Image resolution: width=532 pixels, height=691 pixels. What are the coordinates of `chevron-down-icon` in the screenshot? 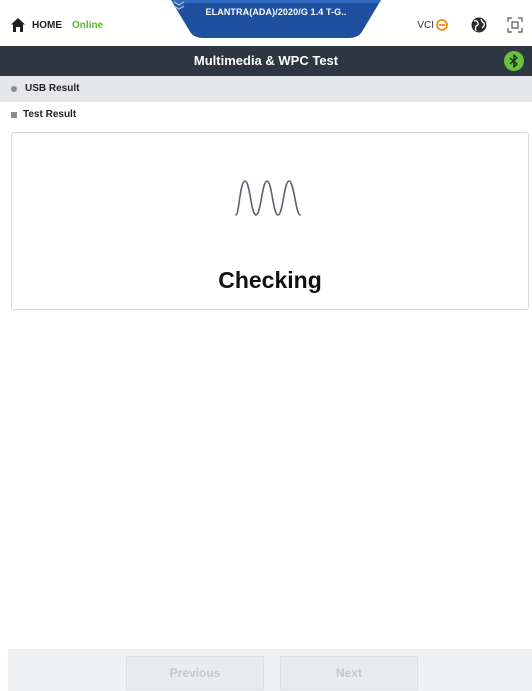 It's located at (179, 5).